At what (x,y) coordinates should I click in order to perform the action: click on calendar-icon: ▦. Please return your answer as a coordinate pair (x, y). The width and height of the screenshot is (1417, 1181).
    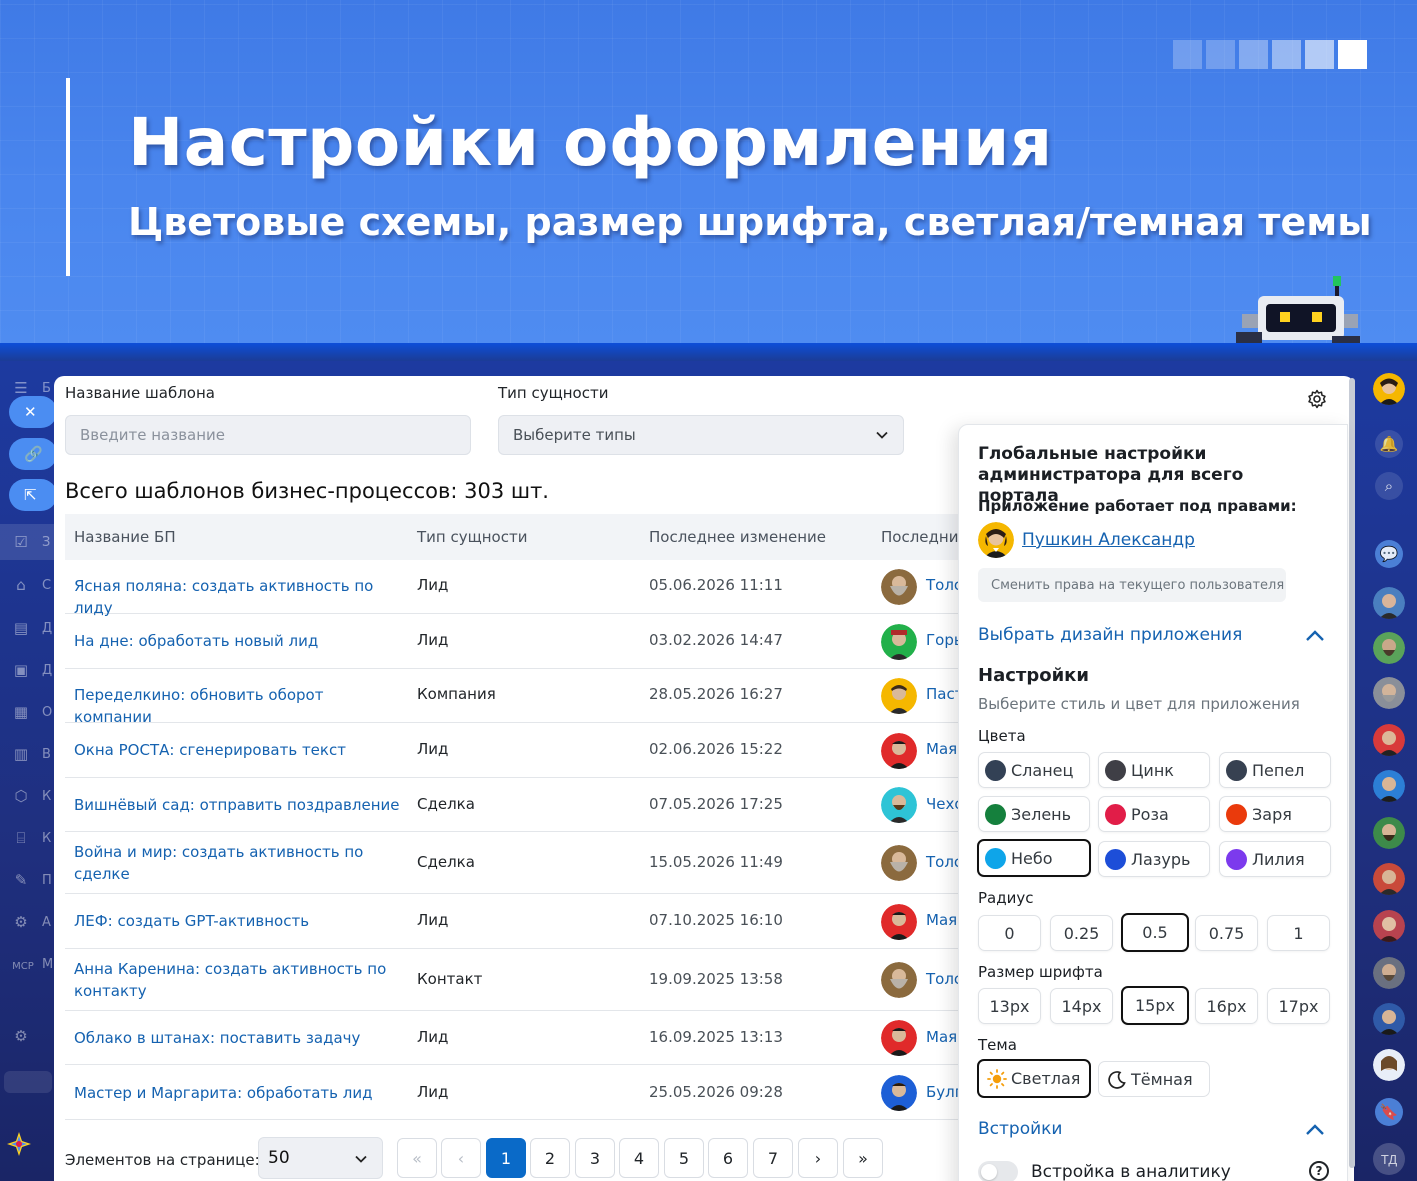
    Looking at the image, I should click on (21, 712).